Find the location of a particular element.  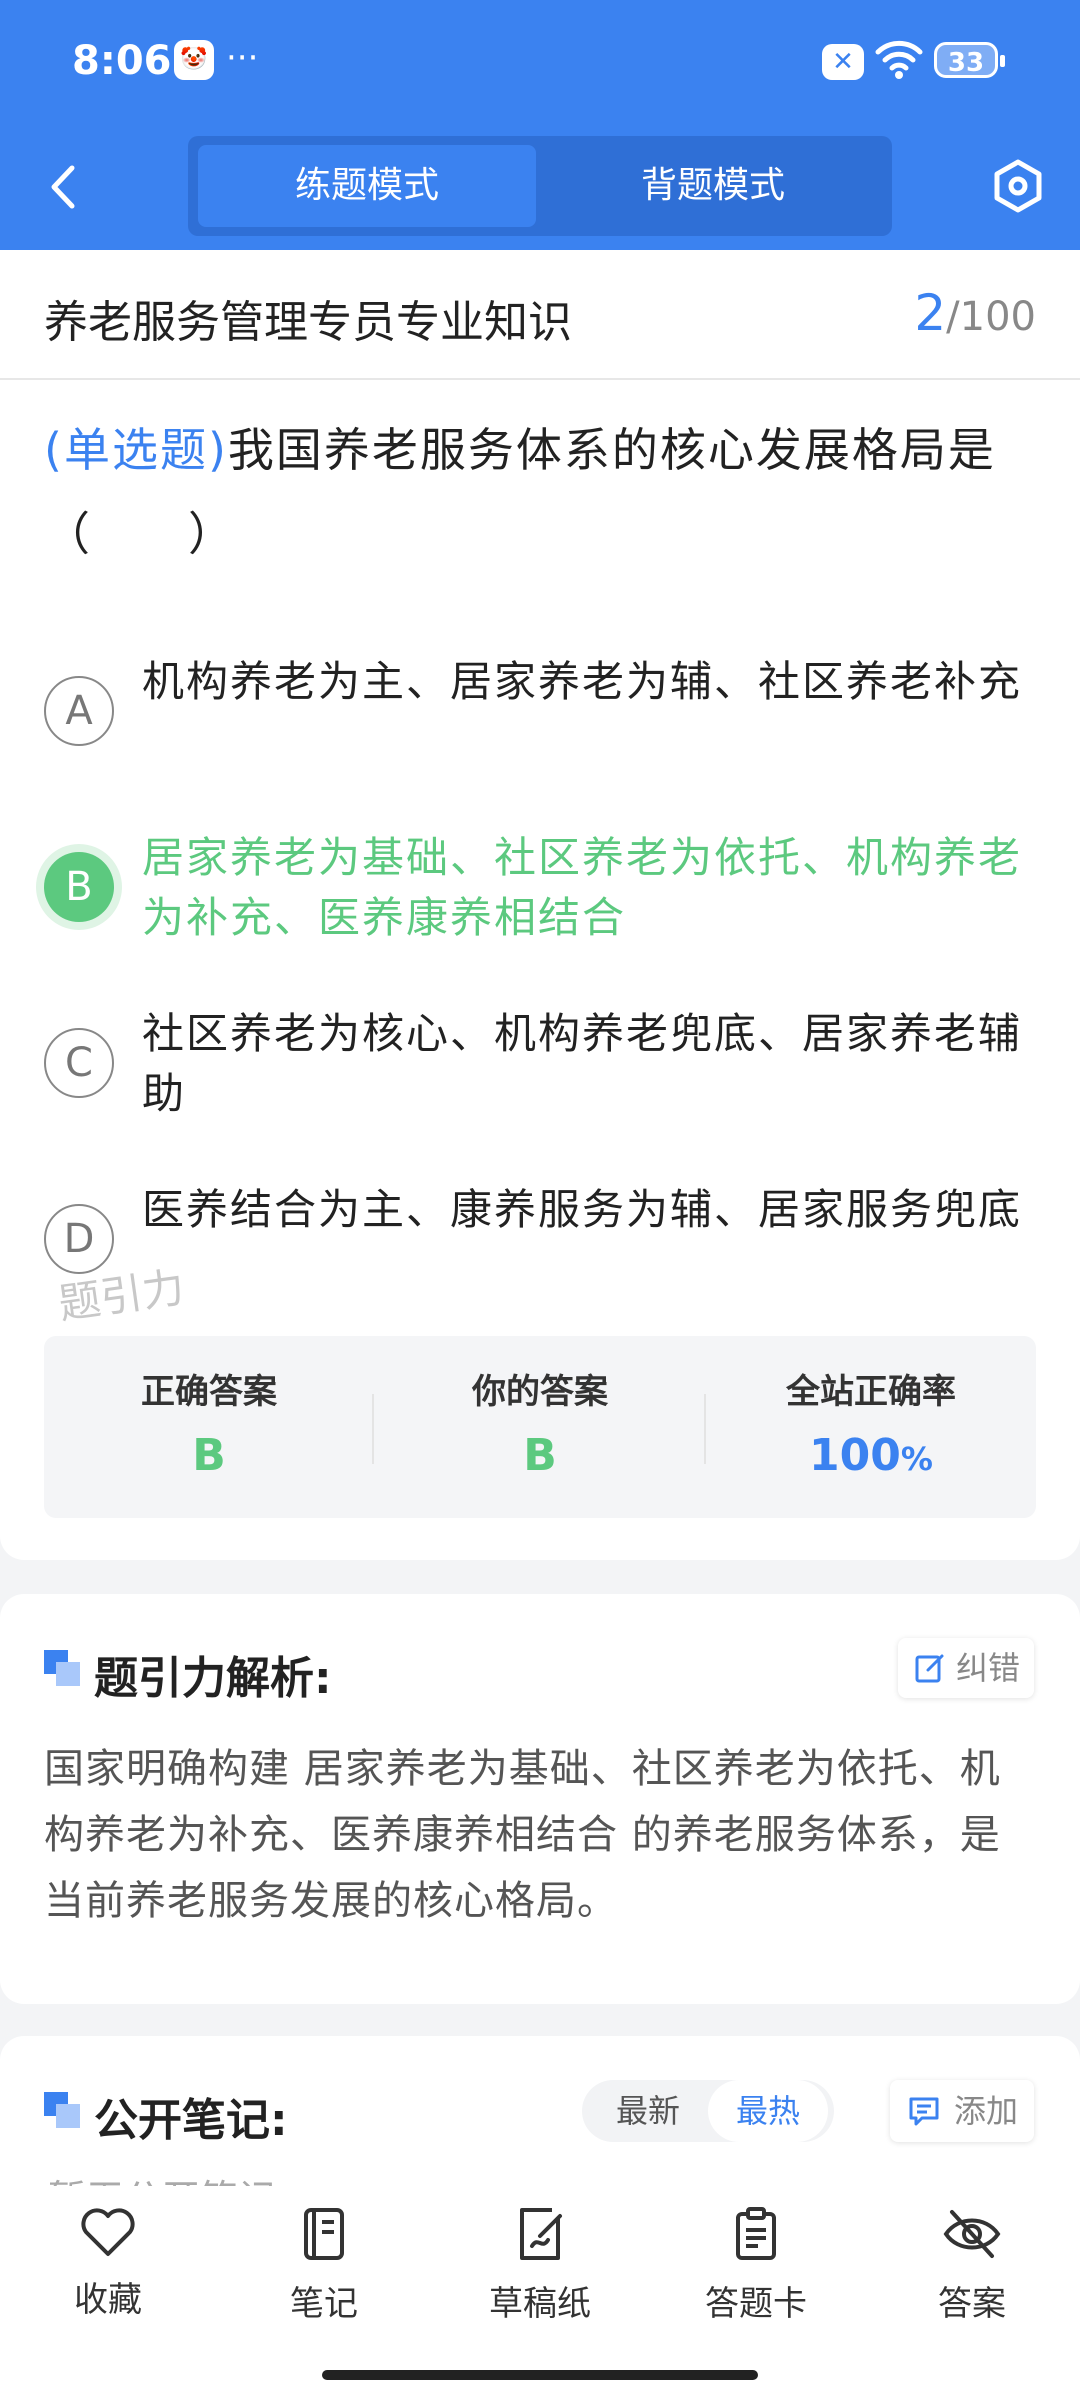

app-notification-icon: 🤡 is located at coordinates (194, 60).